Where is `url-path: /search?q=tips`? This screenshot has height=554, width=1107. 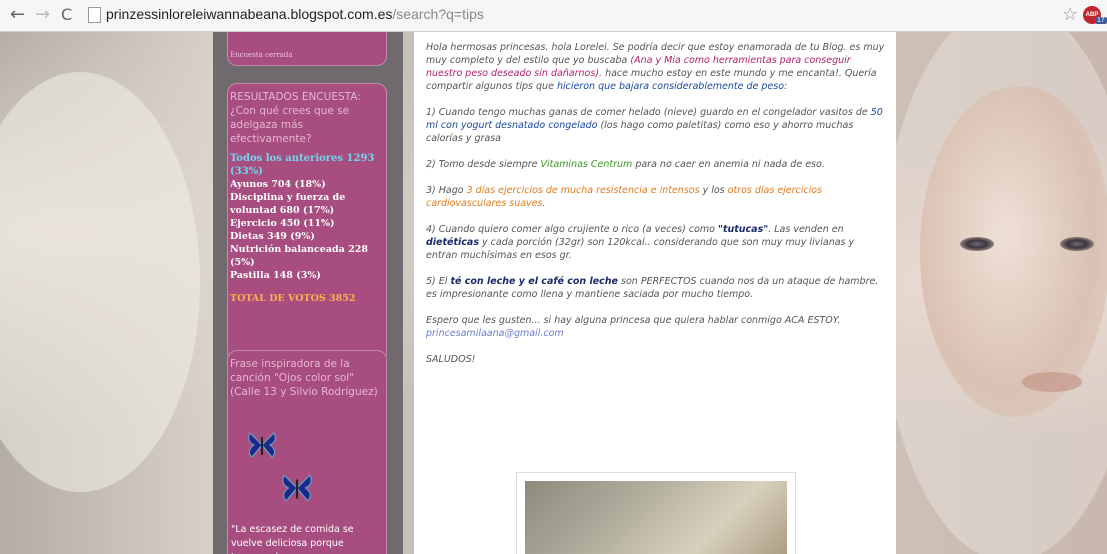 url-path: /search?q=tips is located at coordinates (438, 14).